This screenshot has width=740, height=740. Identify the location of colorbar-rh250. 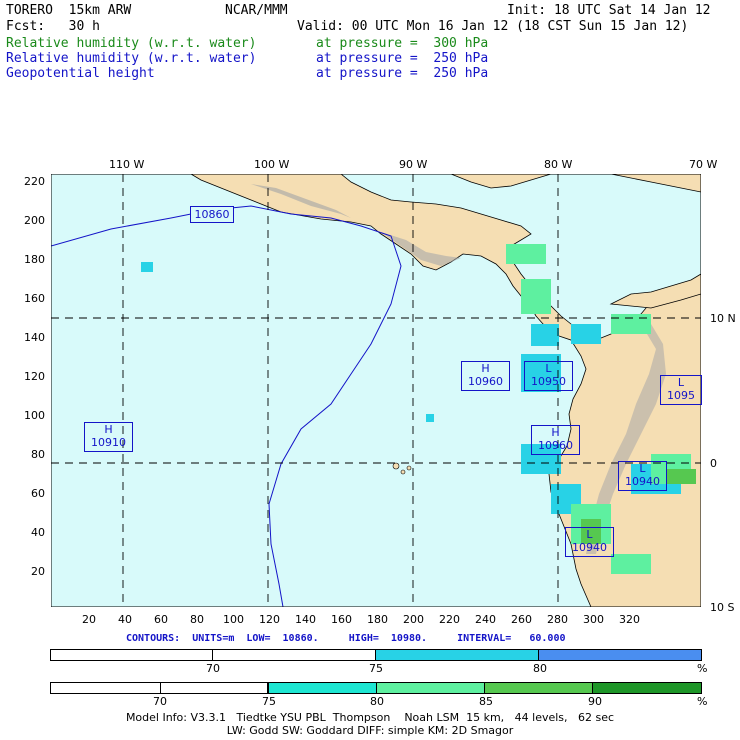
(376, 655).